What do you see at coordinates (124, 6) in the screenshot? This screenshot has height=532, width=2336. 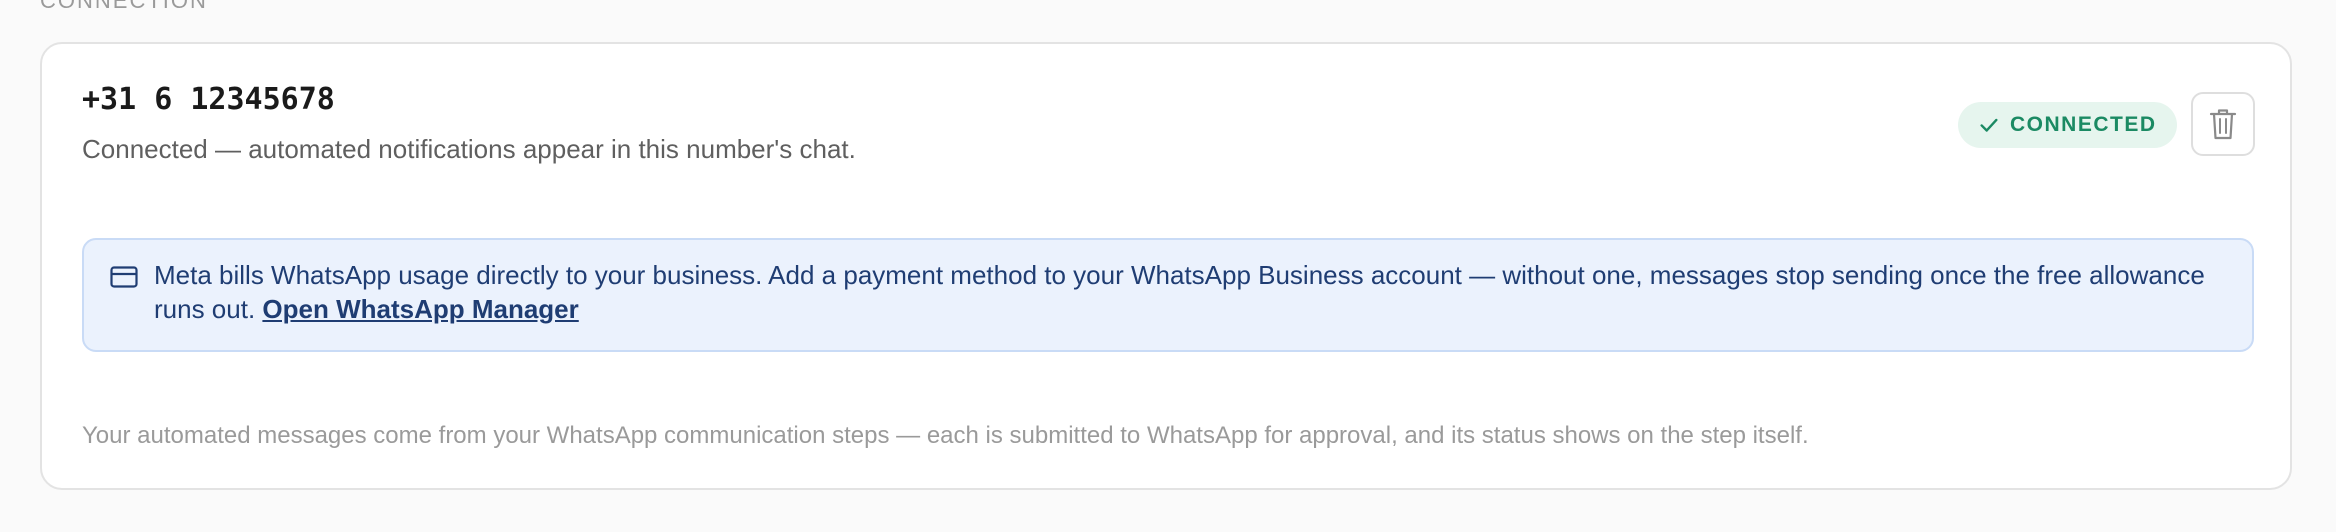 I see `section-label: CONNECTION` at bounding box center [124, 6].